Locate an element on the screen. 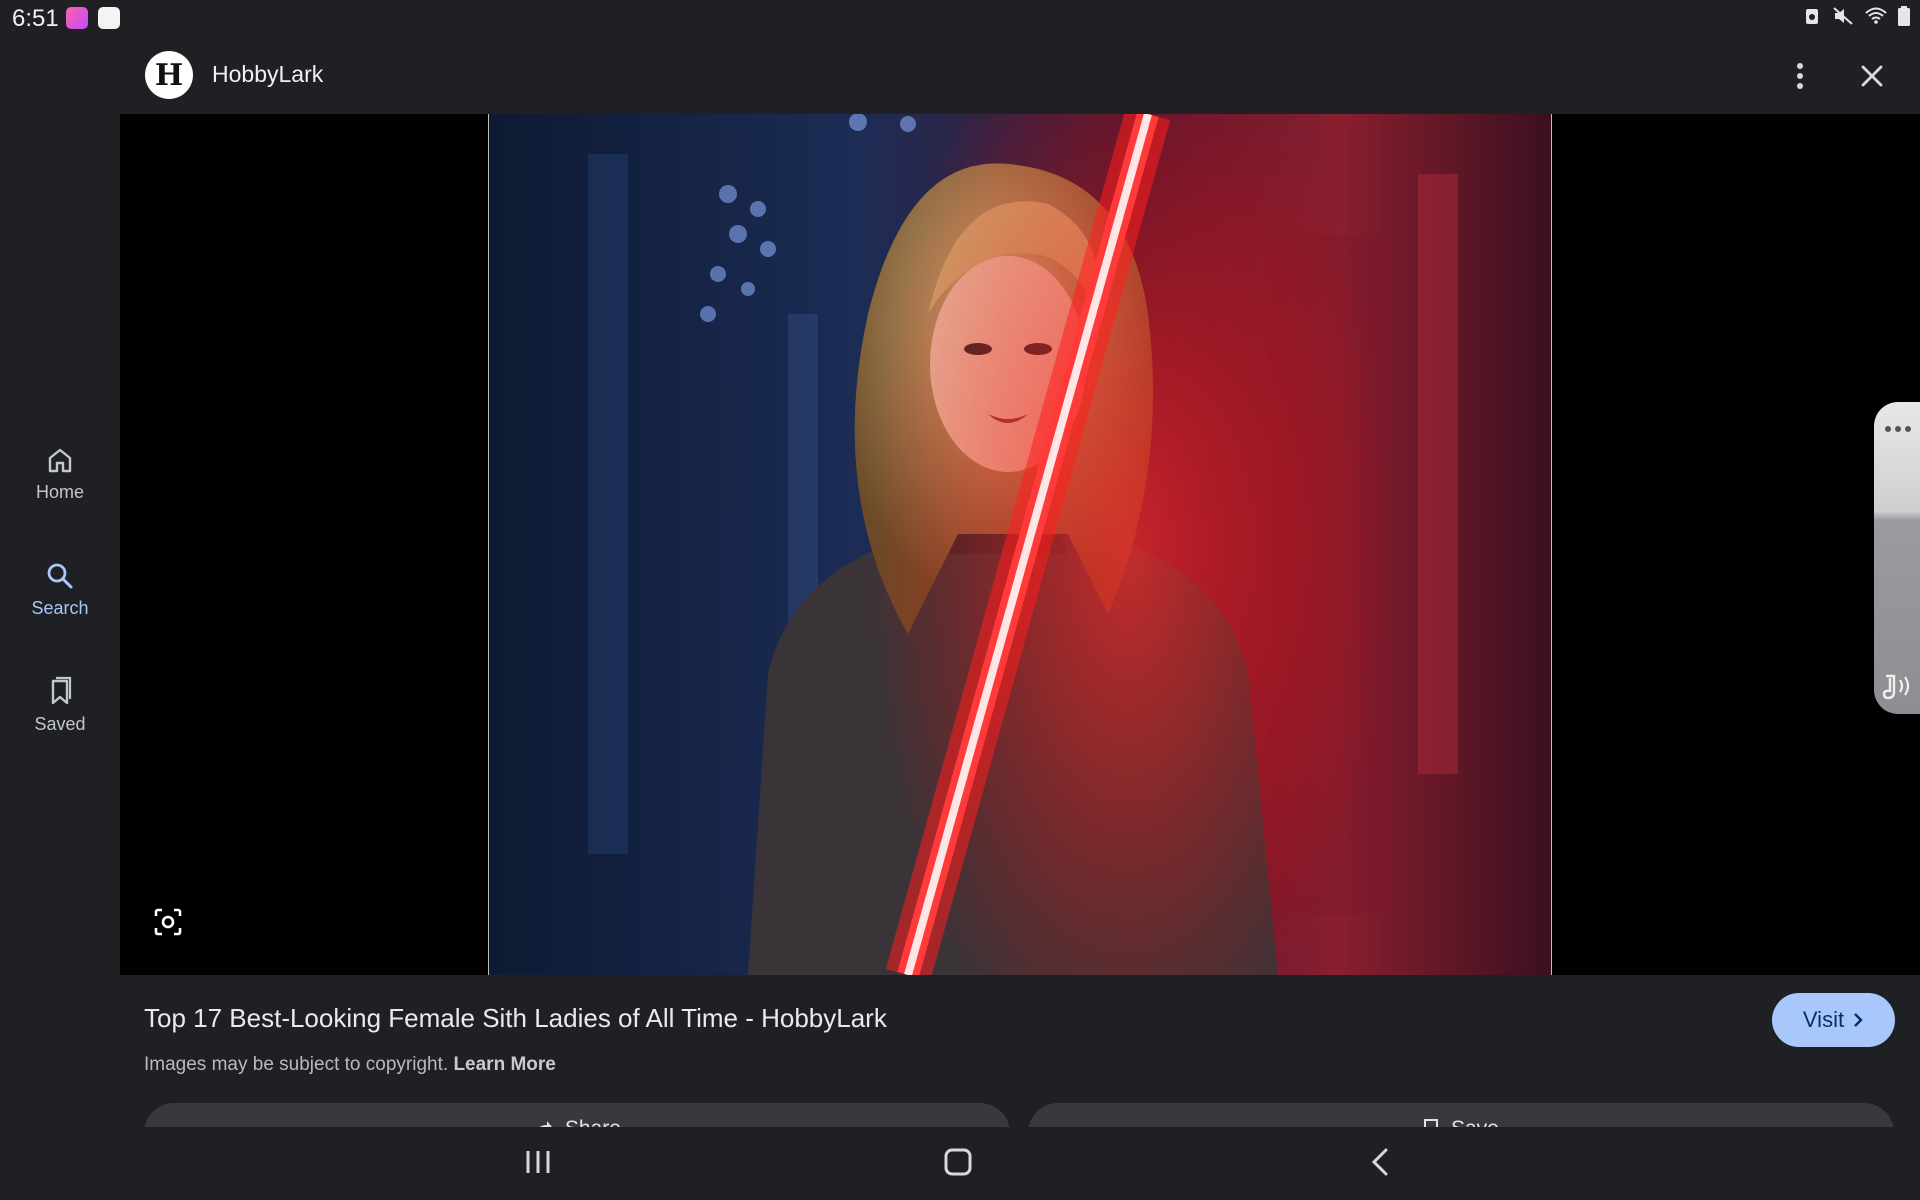 This screenshot has width=1920, height=1200. learn-more-link: Learn More is located at coordinates (504, 1064).